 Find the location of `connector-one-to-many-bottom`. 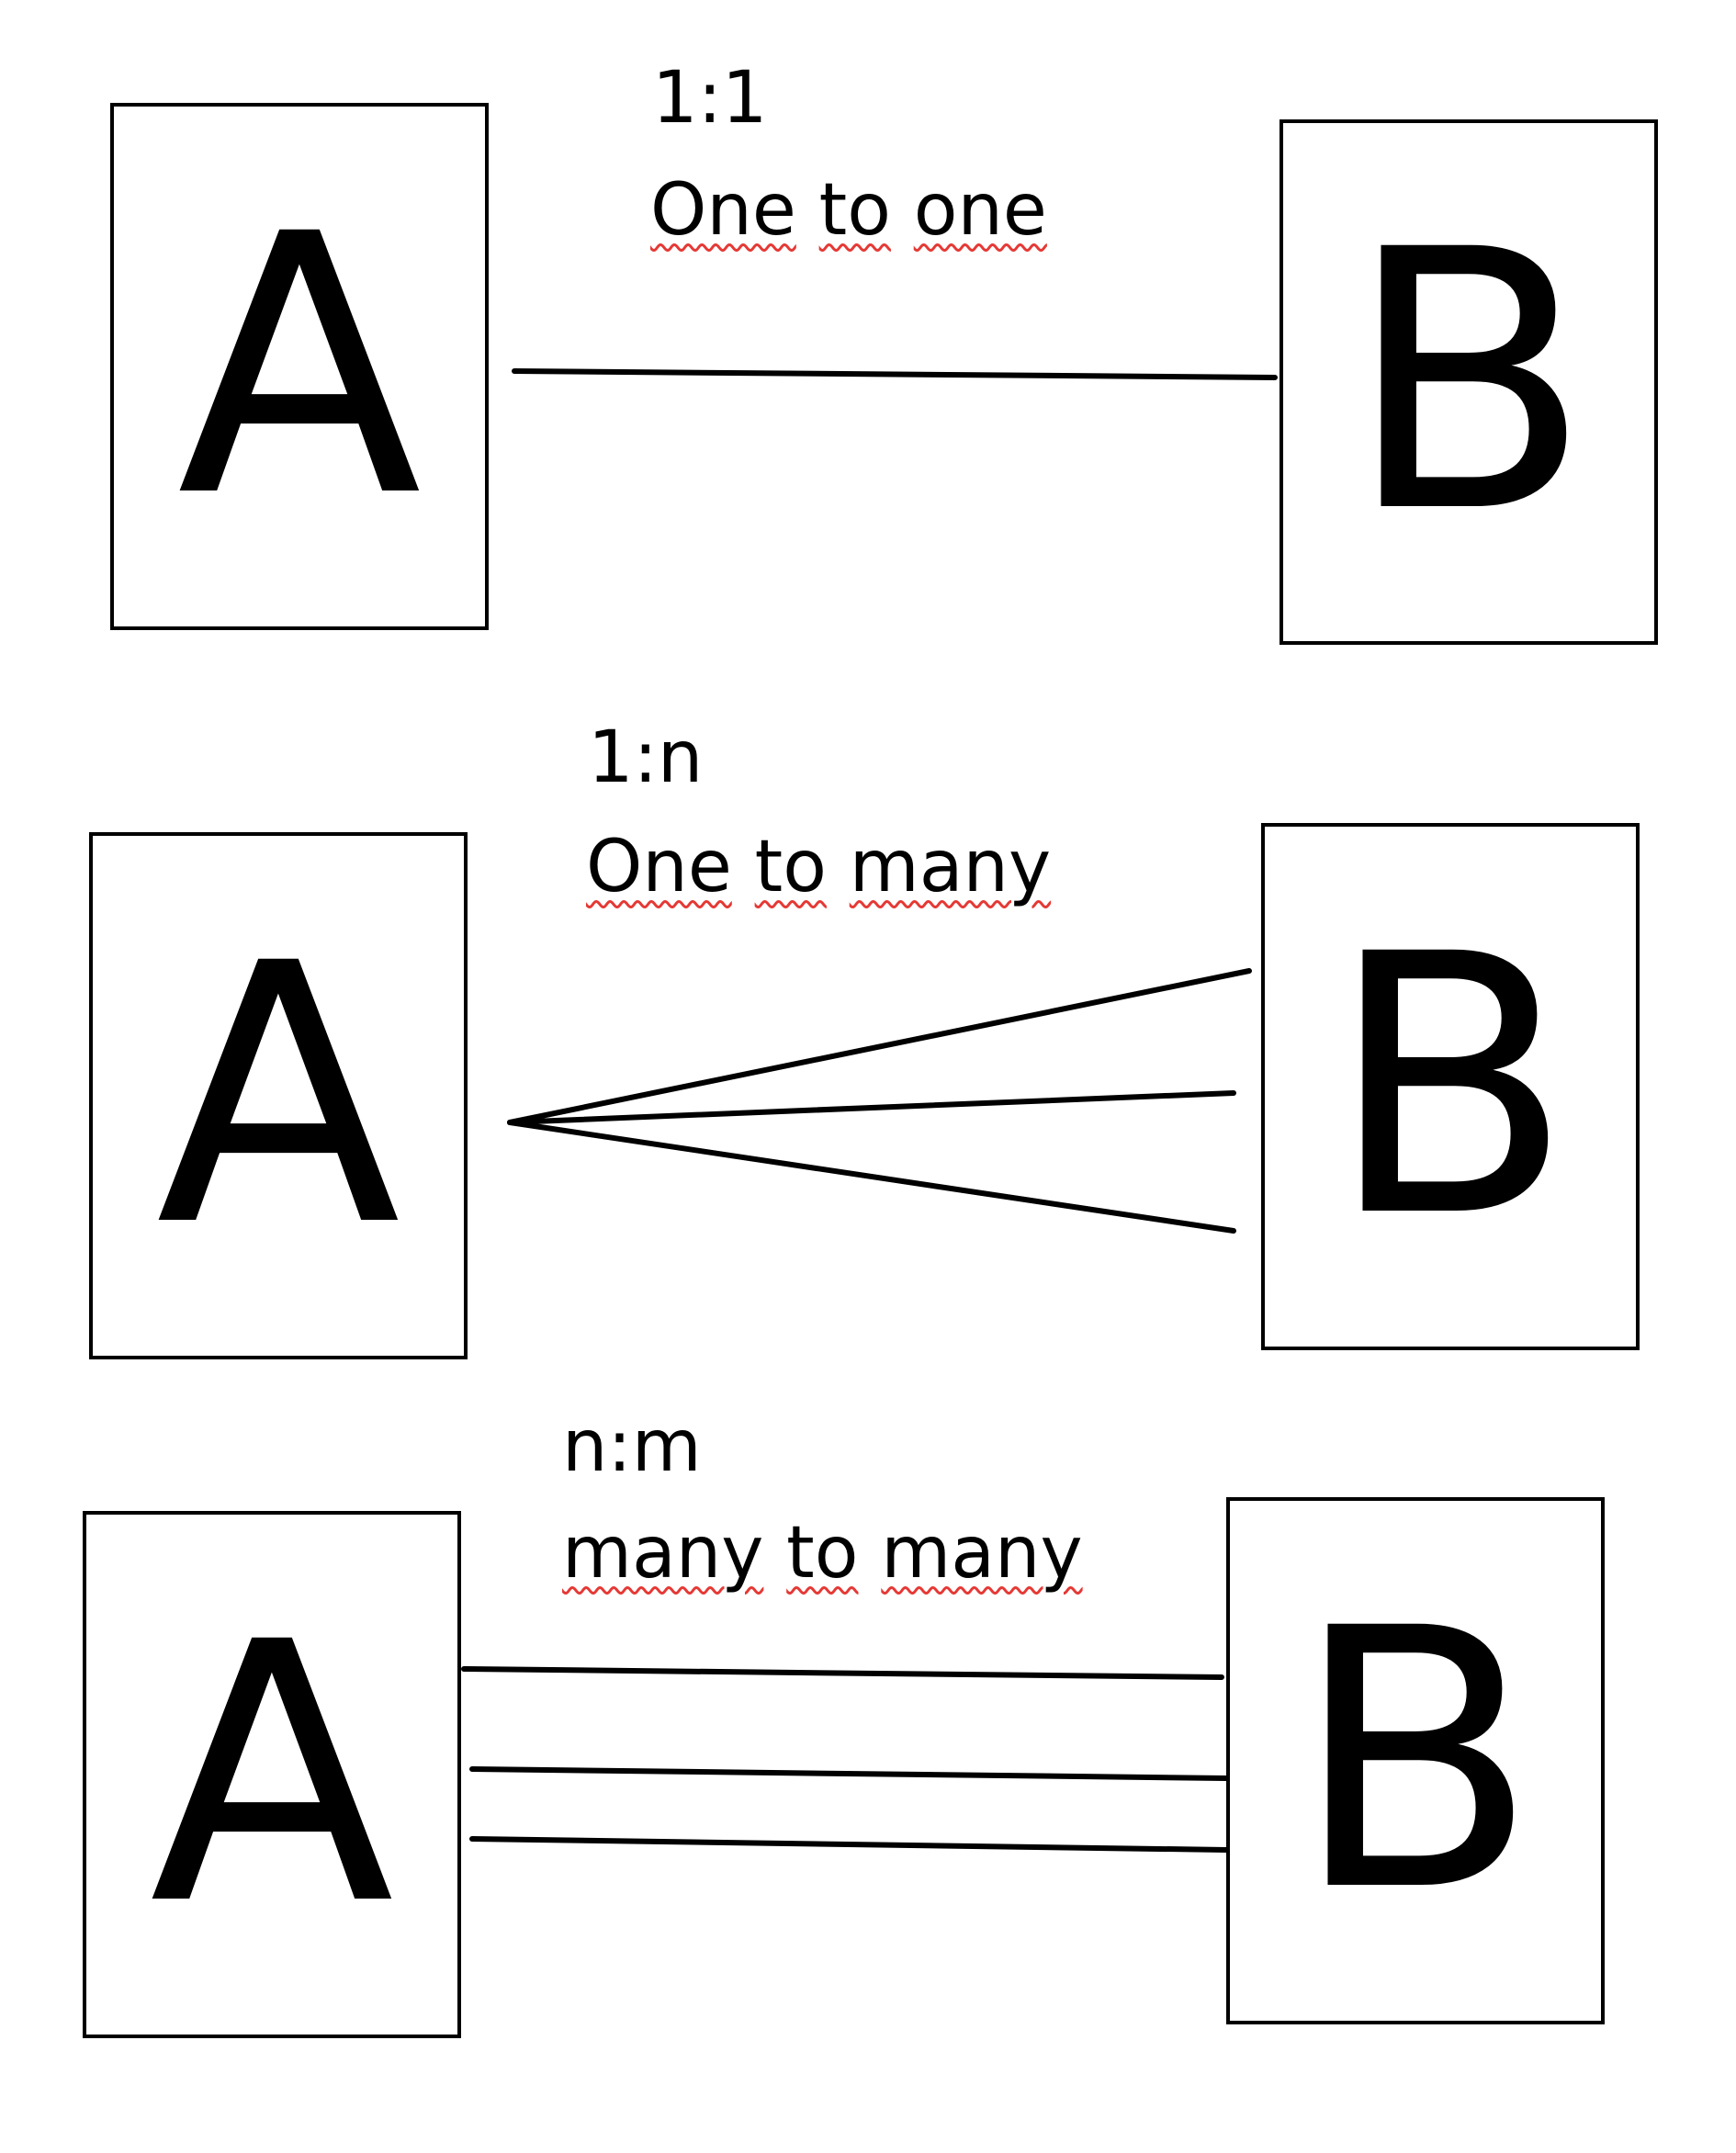

connector-one-to-many-bottom is located at coordinates (871, 1177).